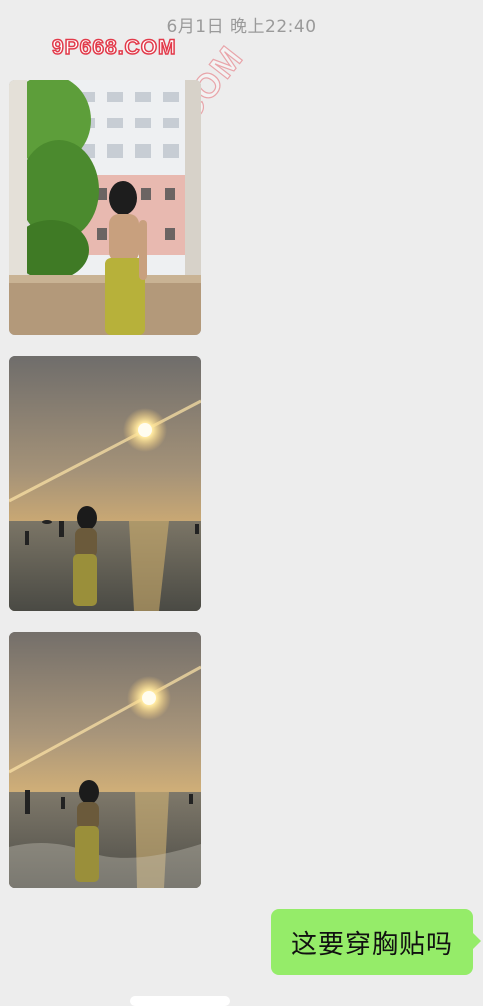 Image resolution: width=483 pixels, height=1006 pixels. I want to click on image-message-balcony, so click(105, 207).